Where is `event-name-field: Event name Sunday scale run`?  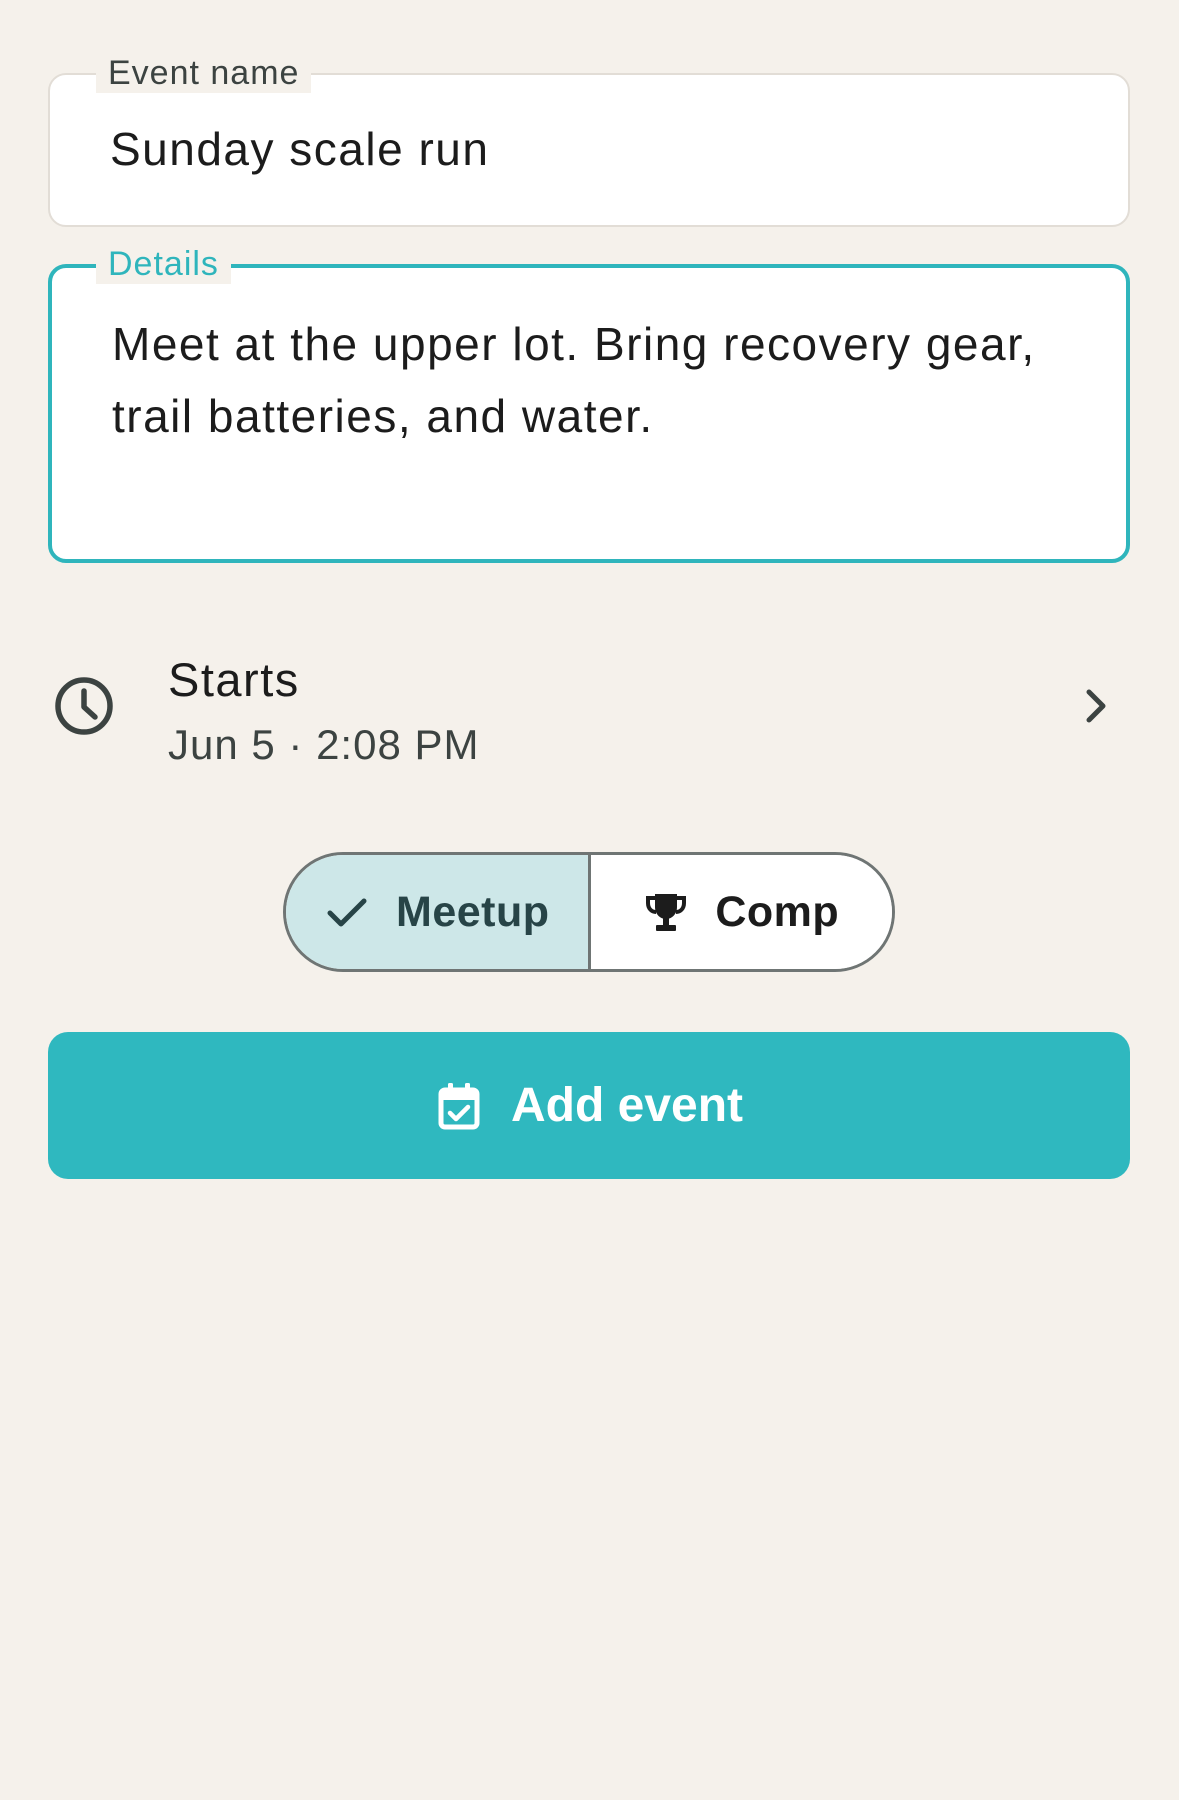
event-name-field: Event name Sunday scale run is located at coordinates (589, 140).